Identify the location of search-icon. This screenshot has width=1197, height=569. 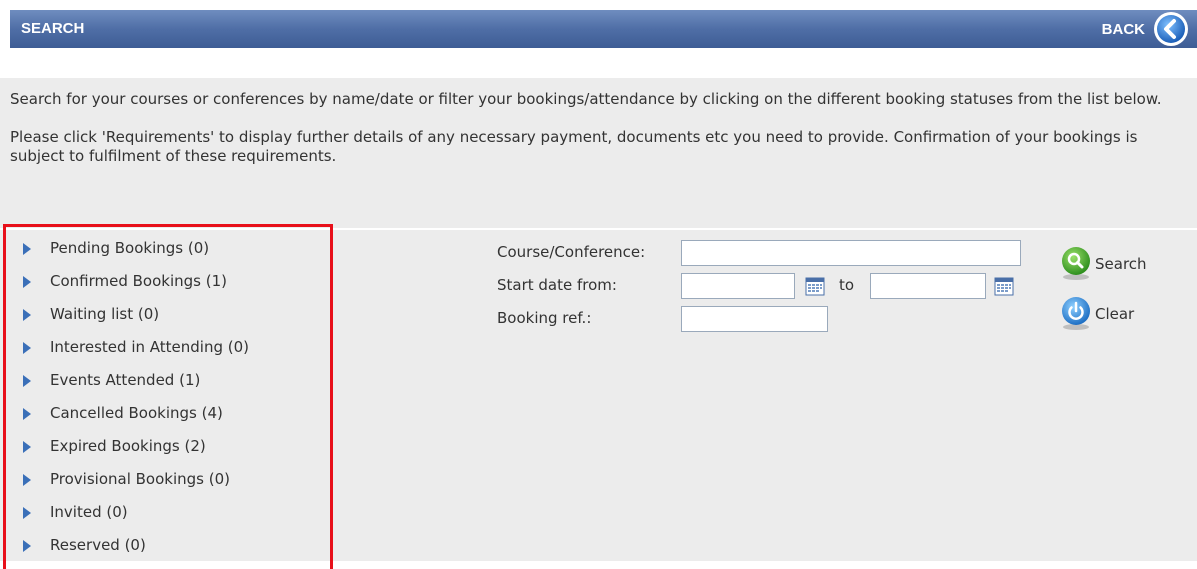
(1076, 263).